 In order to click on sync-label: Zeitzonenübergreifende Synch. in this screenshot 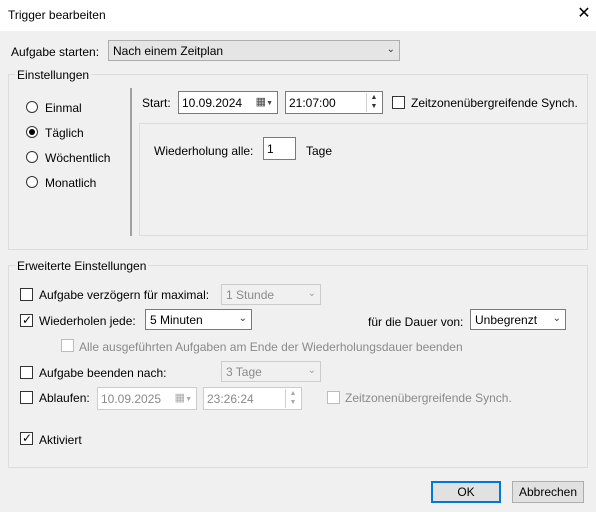, I will do `click(494, 103)`.